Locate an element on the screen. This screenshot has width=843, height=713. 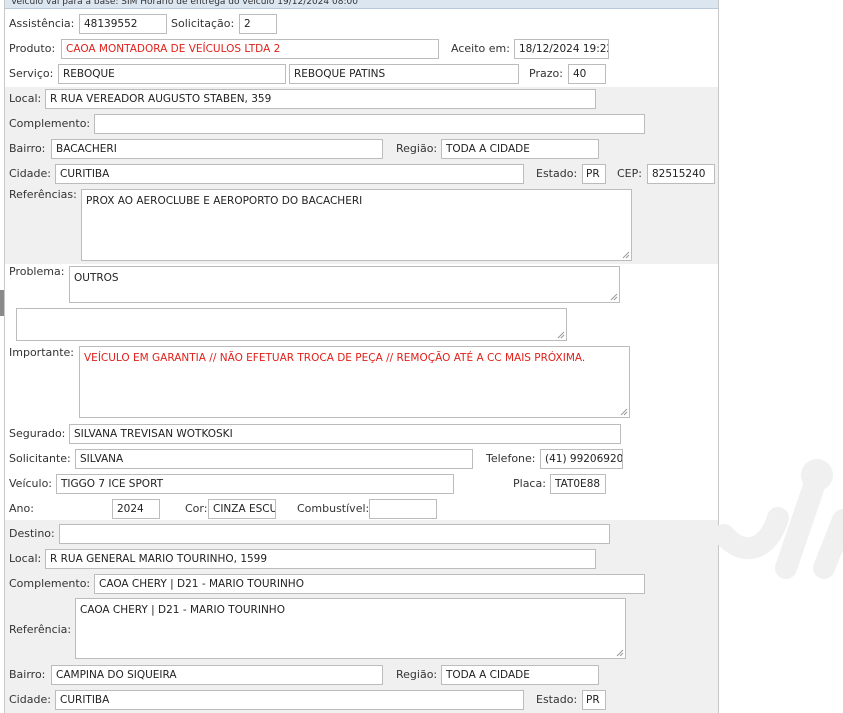
prazo-label: Prazo: is located at coordinates (546, 73).